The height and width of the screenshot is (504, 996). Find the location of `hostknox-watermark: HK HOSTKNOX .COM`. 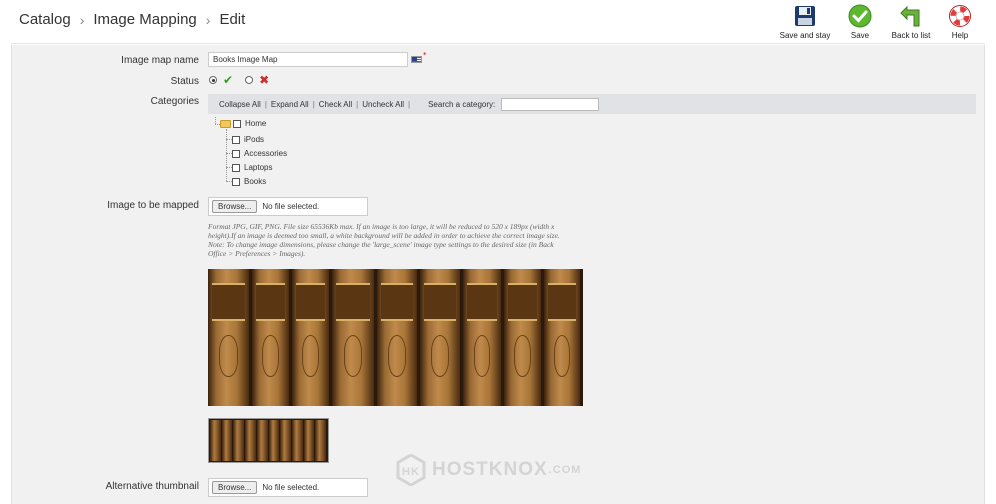

hostknox-watermark: HK HOSTKNOX .COM is located at coordinates (488, 470).